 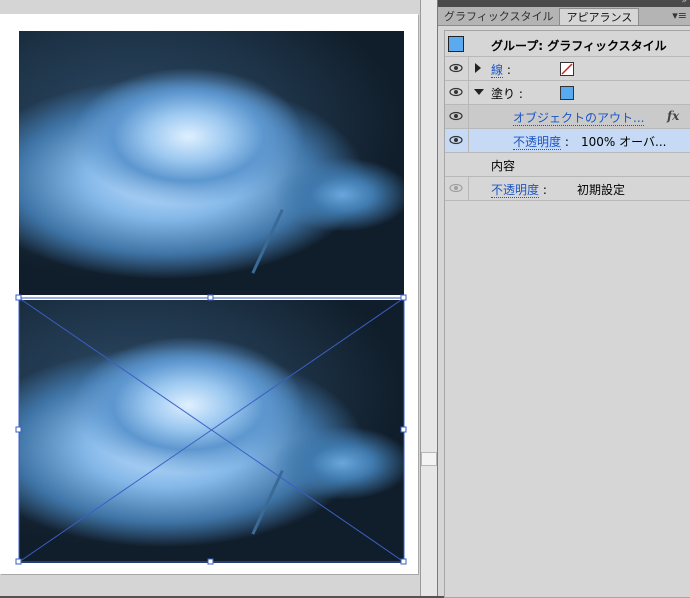 What do you see at coordinates (537, 142) in the screenshot?
I see `fill-opacity-label: 不透明度` at bounding box center [537, 142].